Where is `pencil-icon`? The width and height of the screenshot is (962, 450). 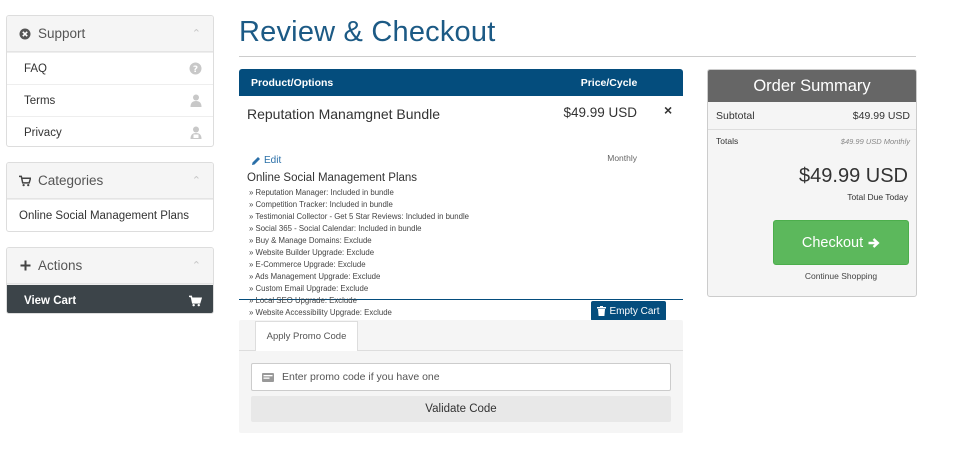 pencil-icon is located at coordinates (256, 160).